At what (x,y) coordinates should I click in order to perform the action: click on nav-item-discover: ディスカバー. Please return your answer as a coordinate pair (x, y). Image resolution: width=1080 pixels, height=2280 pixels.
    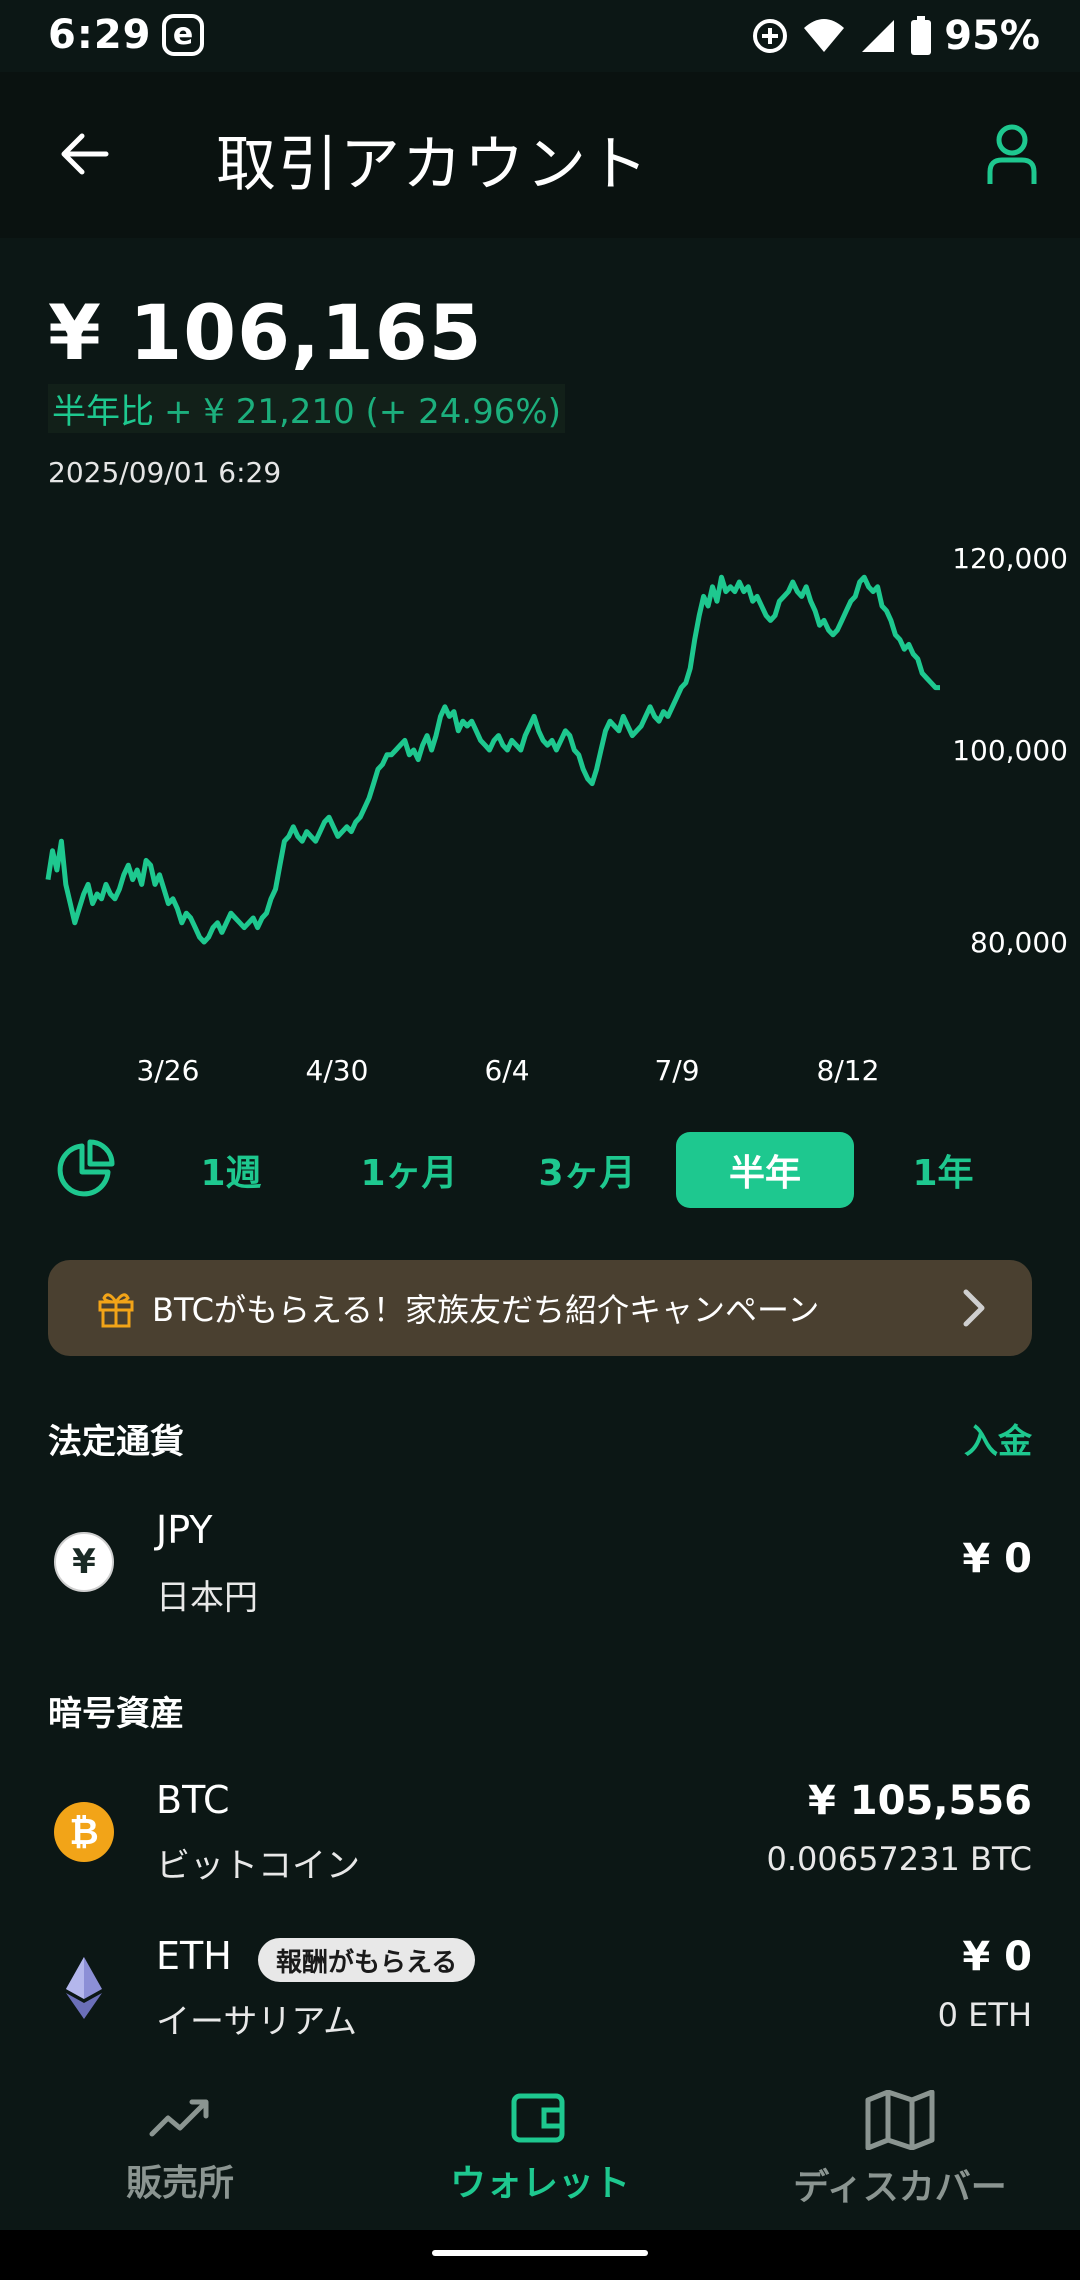
    Looking at the image, I should click on (900, 2150).